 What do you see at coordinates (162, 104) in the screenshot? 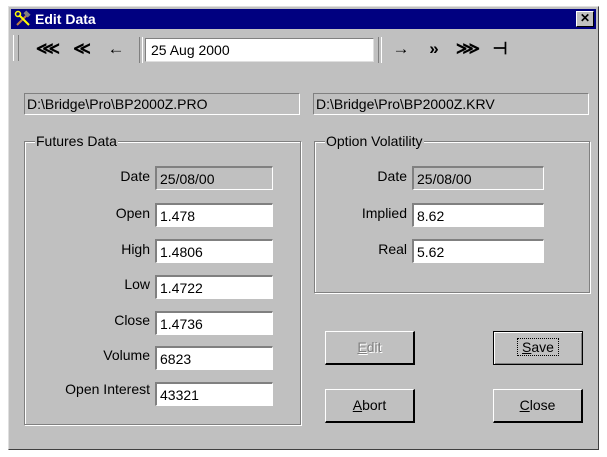
I see `futures-file-path: D:\Bridge\Pro\BP2000Z.PRO` at bounding box center [162, 104].